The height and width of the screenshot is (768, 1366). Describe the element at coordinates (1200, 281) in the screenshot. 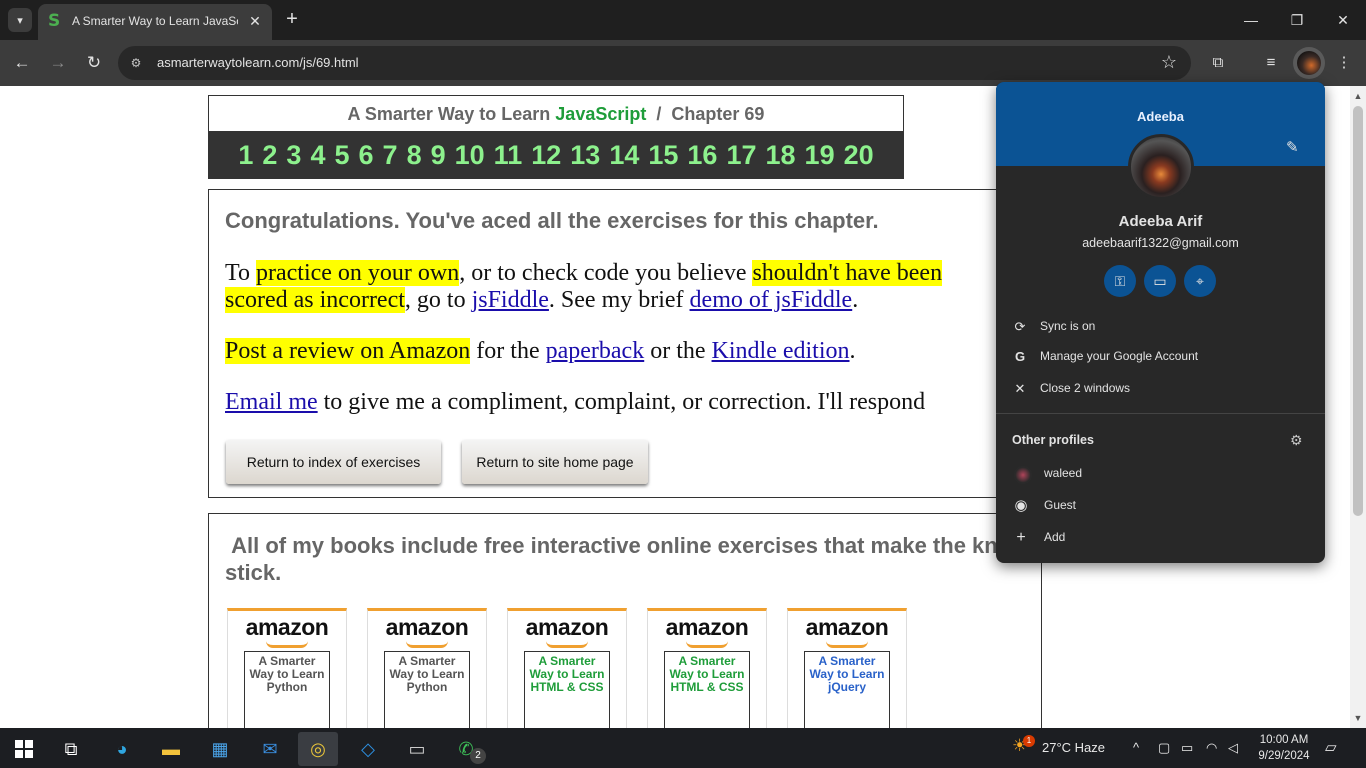

I see `addresses-location-icon: ⌖` at that location.